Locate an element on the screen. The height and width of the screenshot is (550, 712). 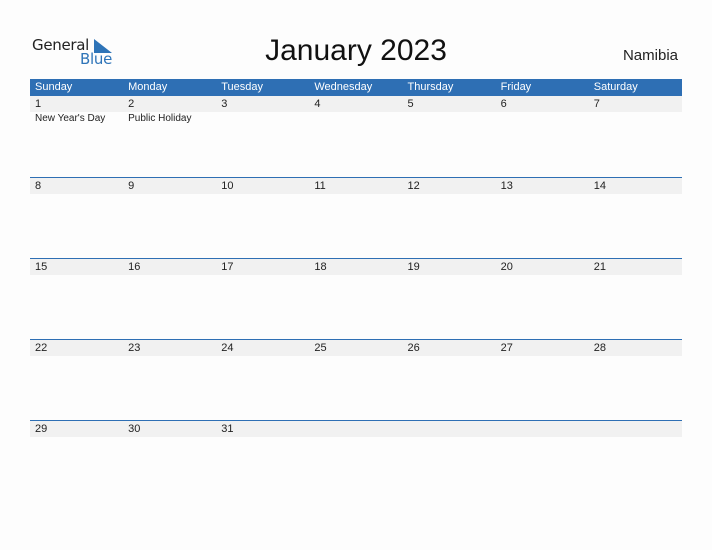
week-row: 29 30 31 is located at coordinates (356, 460).